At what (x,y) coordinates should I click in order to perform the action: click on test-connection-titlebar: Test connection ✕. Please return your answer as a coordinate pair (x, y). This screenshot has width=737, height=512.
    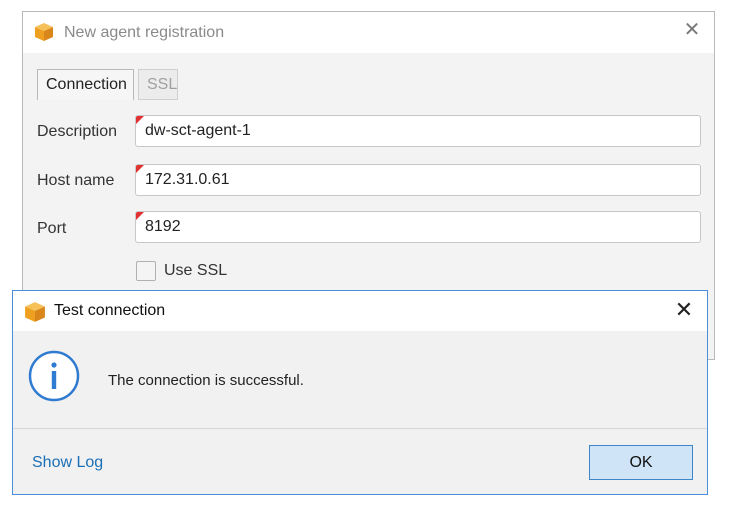
    Looking at the image, I should click on (360, 311).